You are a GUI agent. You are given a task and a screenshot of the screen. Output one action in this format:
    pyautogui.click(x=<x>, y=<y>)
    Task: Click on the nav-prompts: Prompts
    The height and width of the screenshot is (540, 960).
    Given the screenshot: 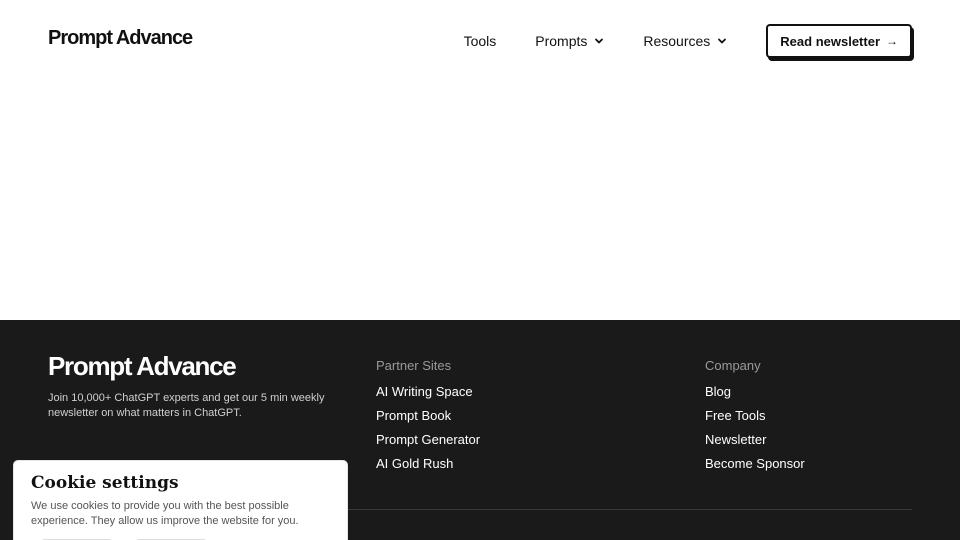 What is the action you would take?
    pyautogui.click(x=569, y=41)
    